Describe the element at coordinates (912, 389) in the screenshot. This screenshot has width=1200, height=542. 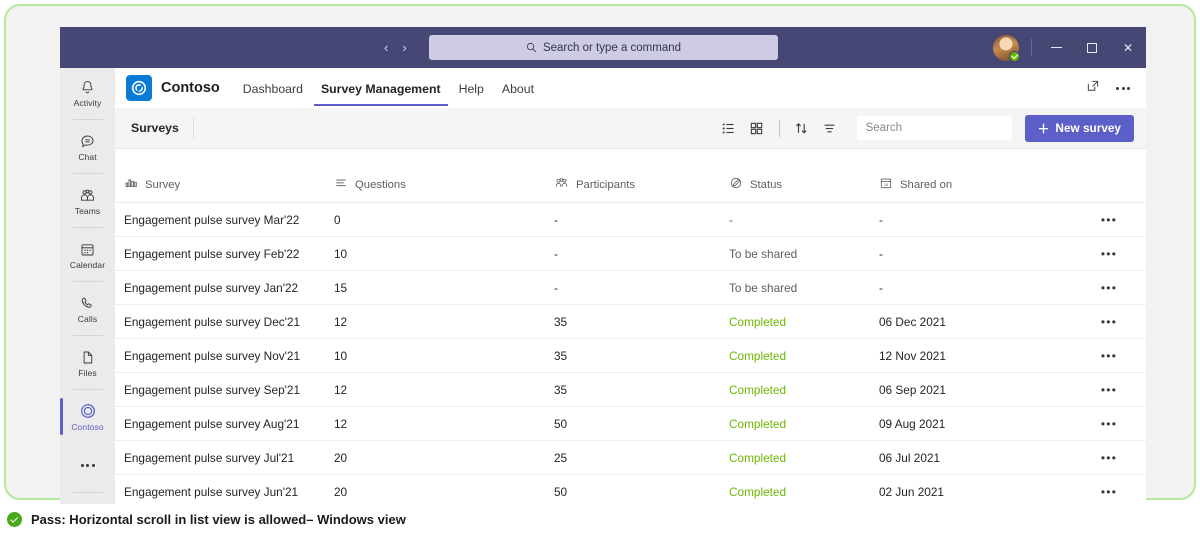
I see `cell-shared-on: 06 Sep 2021` at that location.